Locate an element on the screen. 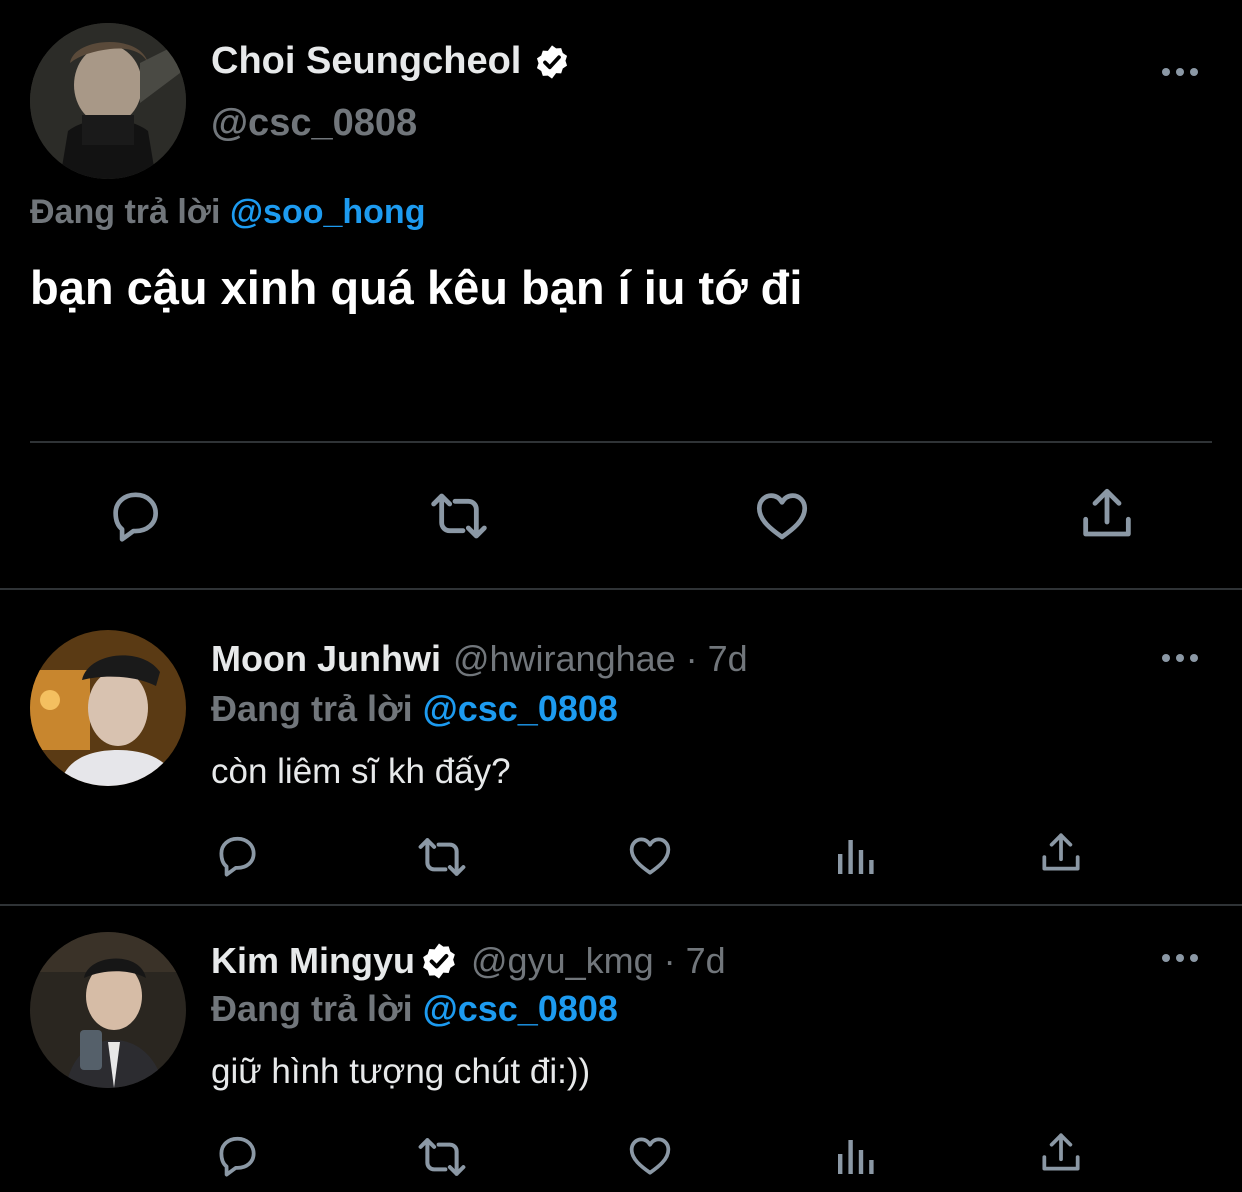 Image resolution: width=1242 pixels, height=1192 pixels. replying-to: Đang trả lời @soo_hong is located at coordinates (227, 212).